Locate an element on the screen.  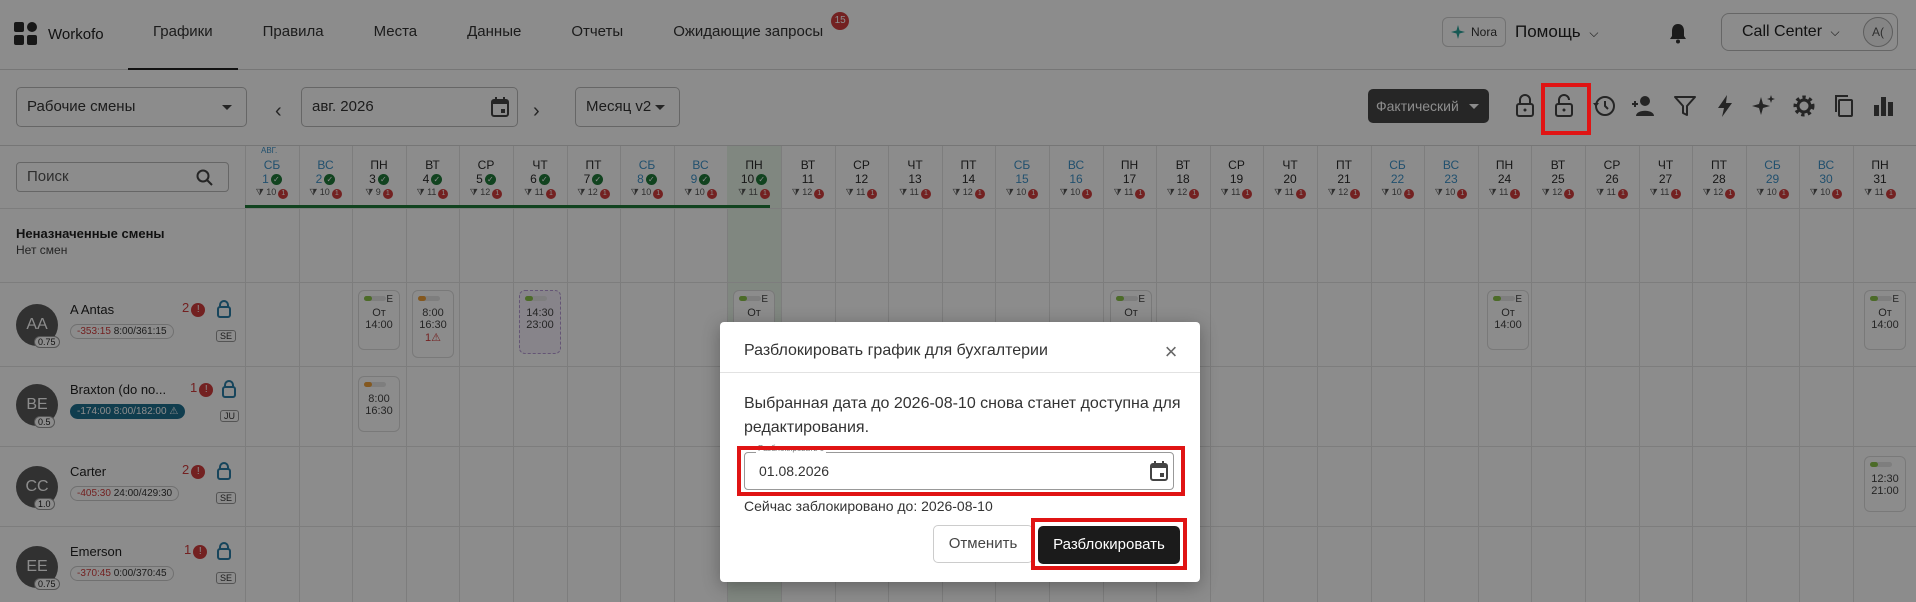
unlock-icon-highlight is located at coordinates (1566, 109).